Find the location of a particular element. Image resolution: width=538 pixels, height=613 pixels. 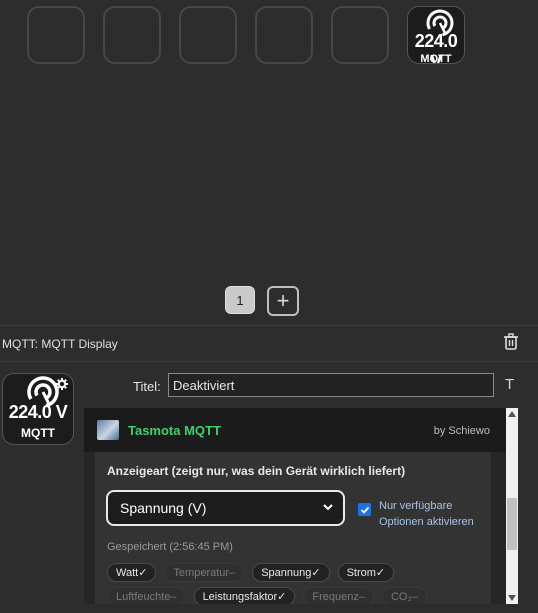

action-name: MQTT Display is located at coordinates (79, 344).